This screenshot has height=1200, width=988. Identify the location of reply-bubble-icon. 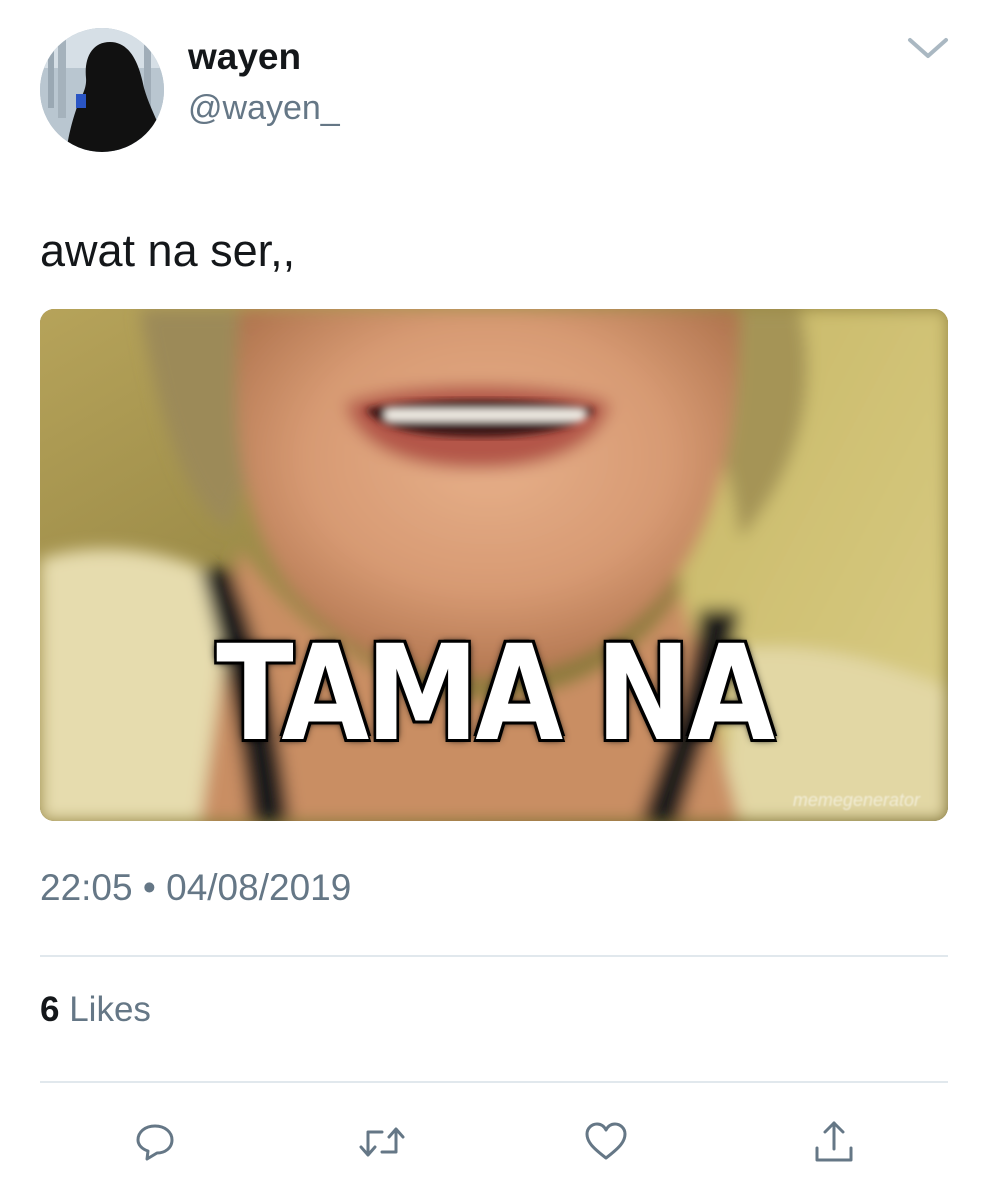
(155, 1142).